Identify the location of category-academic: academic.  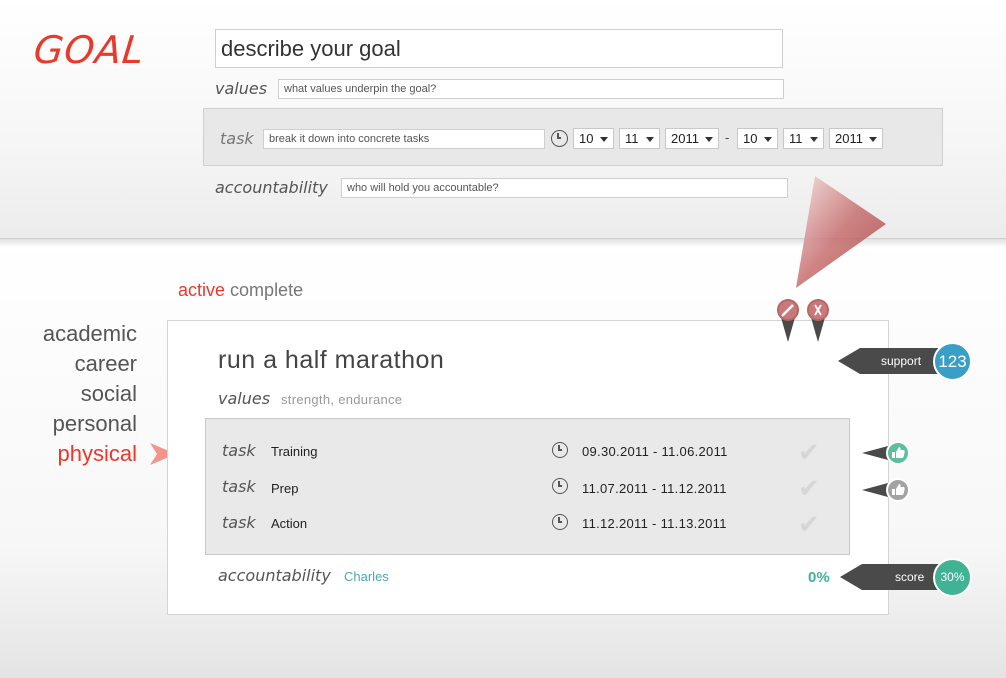
(90, 334).